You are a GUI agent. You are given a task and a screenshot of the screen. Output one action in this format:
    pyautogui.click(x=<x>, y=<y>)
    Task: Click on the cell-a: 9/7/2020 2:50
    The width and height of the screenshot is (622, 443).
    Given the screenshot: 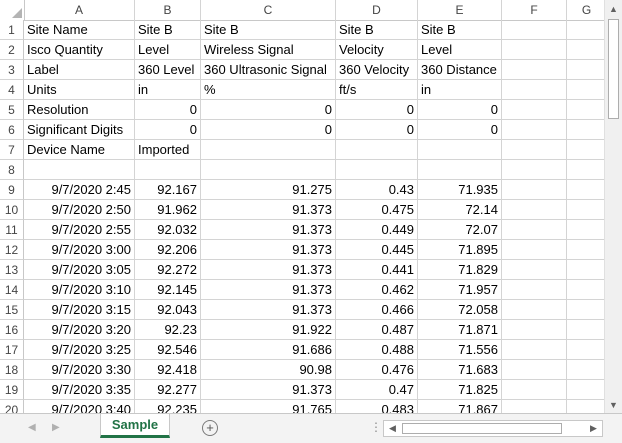 What is the action you would take?
    pyautogui.click(x=79, y=210)
    